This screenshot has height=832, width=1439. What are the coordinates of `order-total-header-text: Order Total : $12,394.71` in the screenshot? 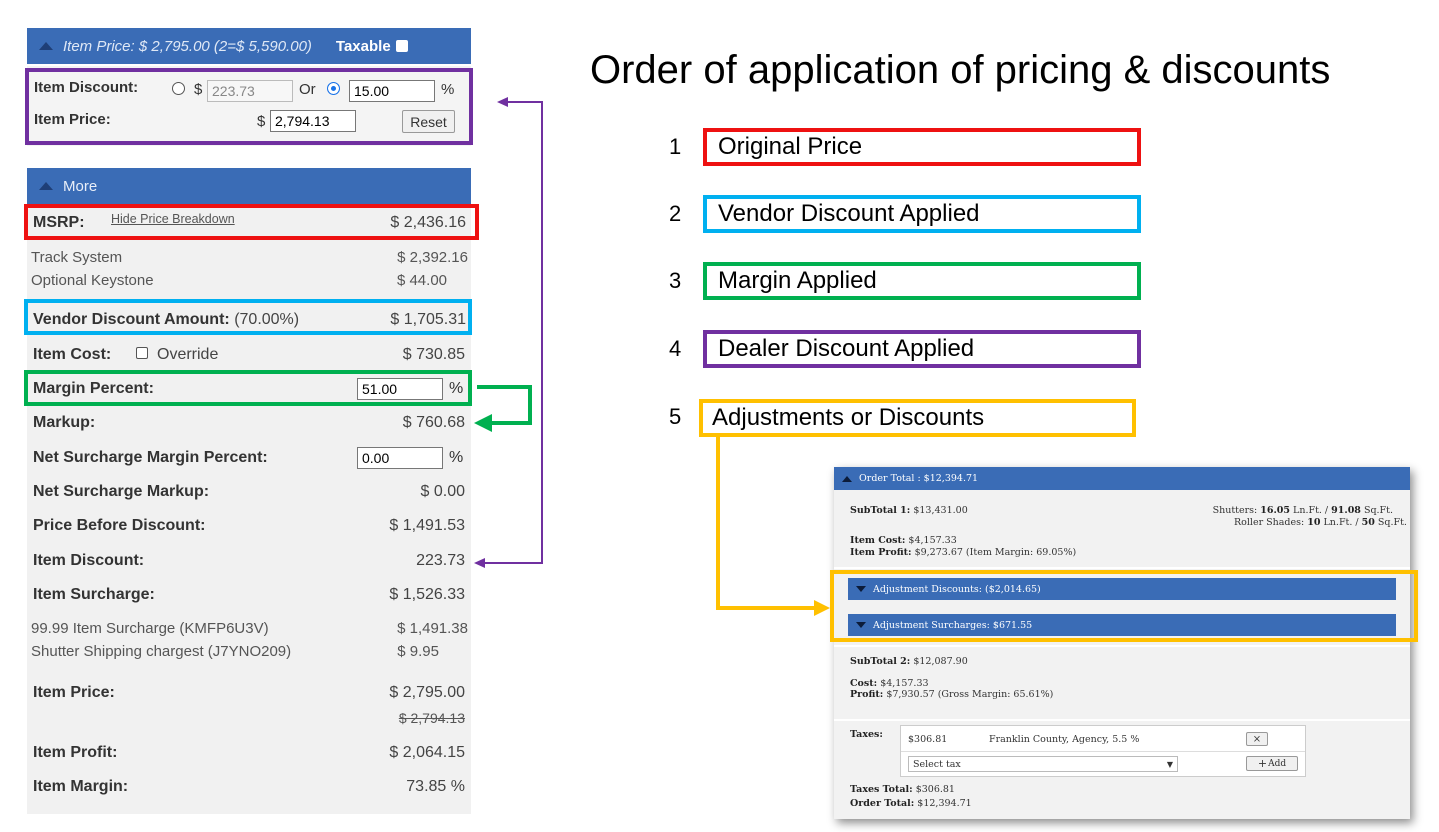 It's located at (919, 478).